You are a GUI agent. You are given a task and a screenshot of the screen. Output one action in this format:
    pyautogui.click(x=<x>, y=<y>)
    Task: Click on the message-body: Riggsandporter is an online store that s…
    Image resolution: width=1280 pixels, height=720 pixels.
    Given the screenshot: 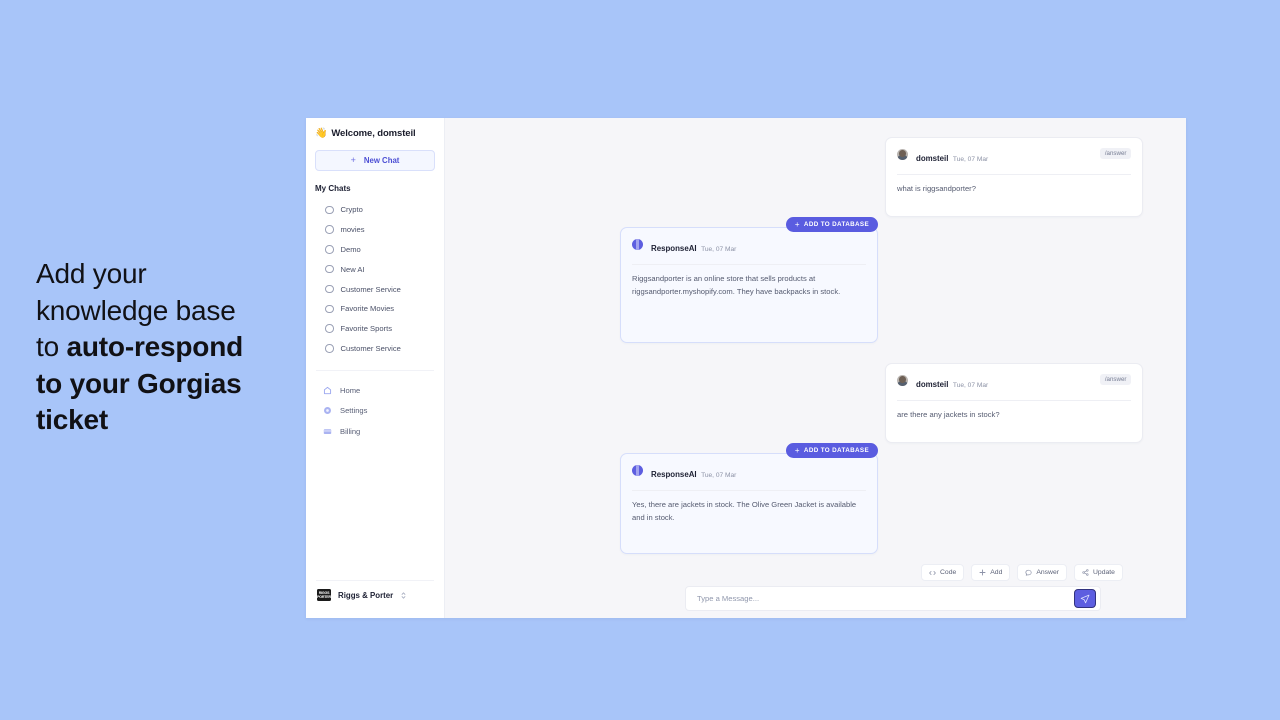 What is the action you would take?
    pyautogui.click(x=736, y=285)
    